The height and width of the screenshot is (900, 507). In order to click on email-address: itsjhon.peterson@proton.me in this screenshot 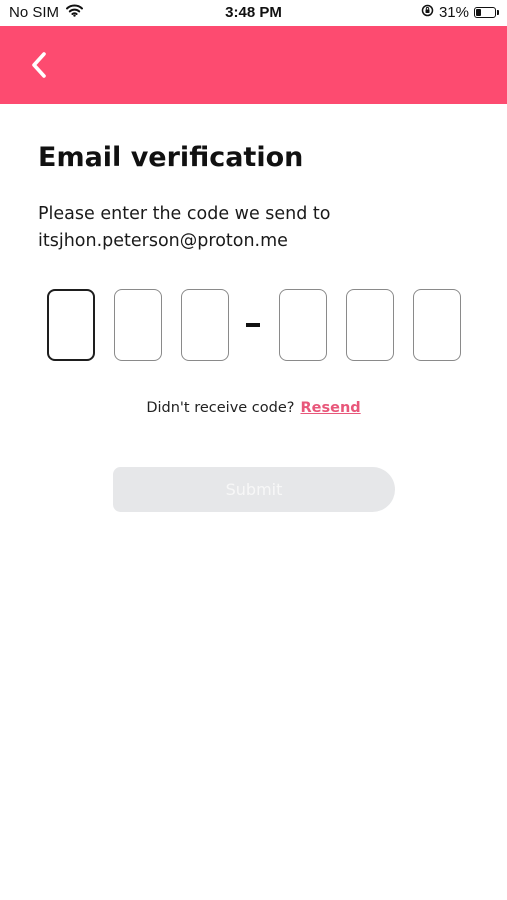, I will do `click(163, 241)`.